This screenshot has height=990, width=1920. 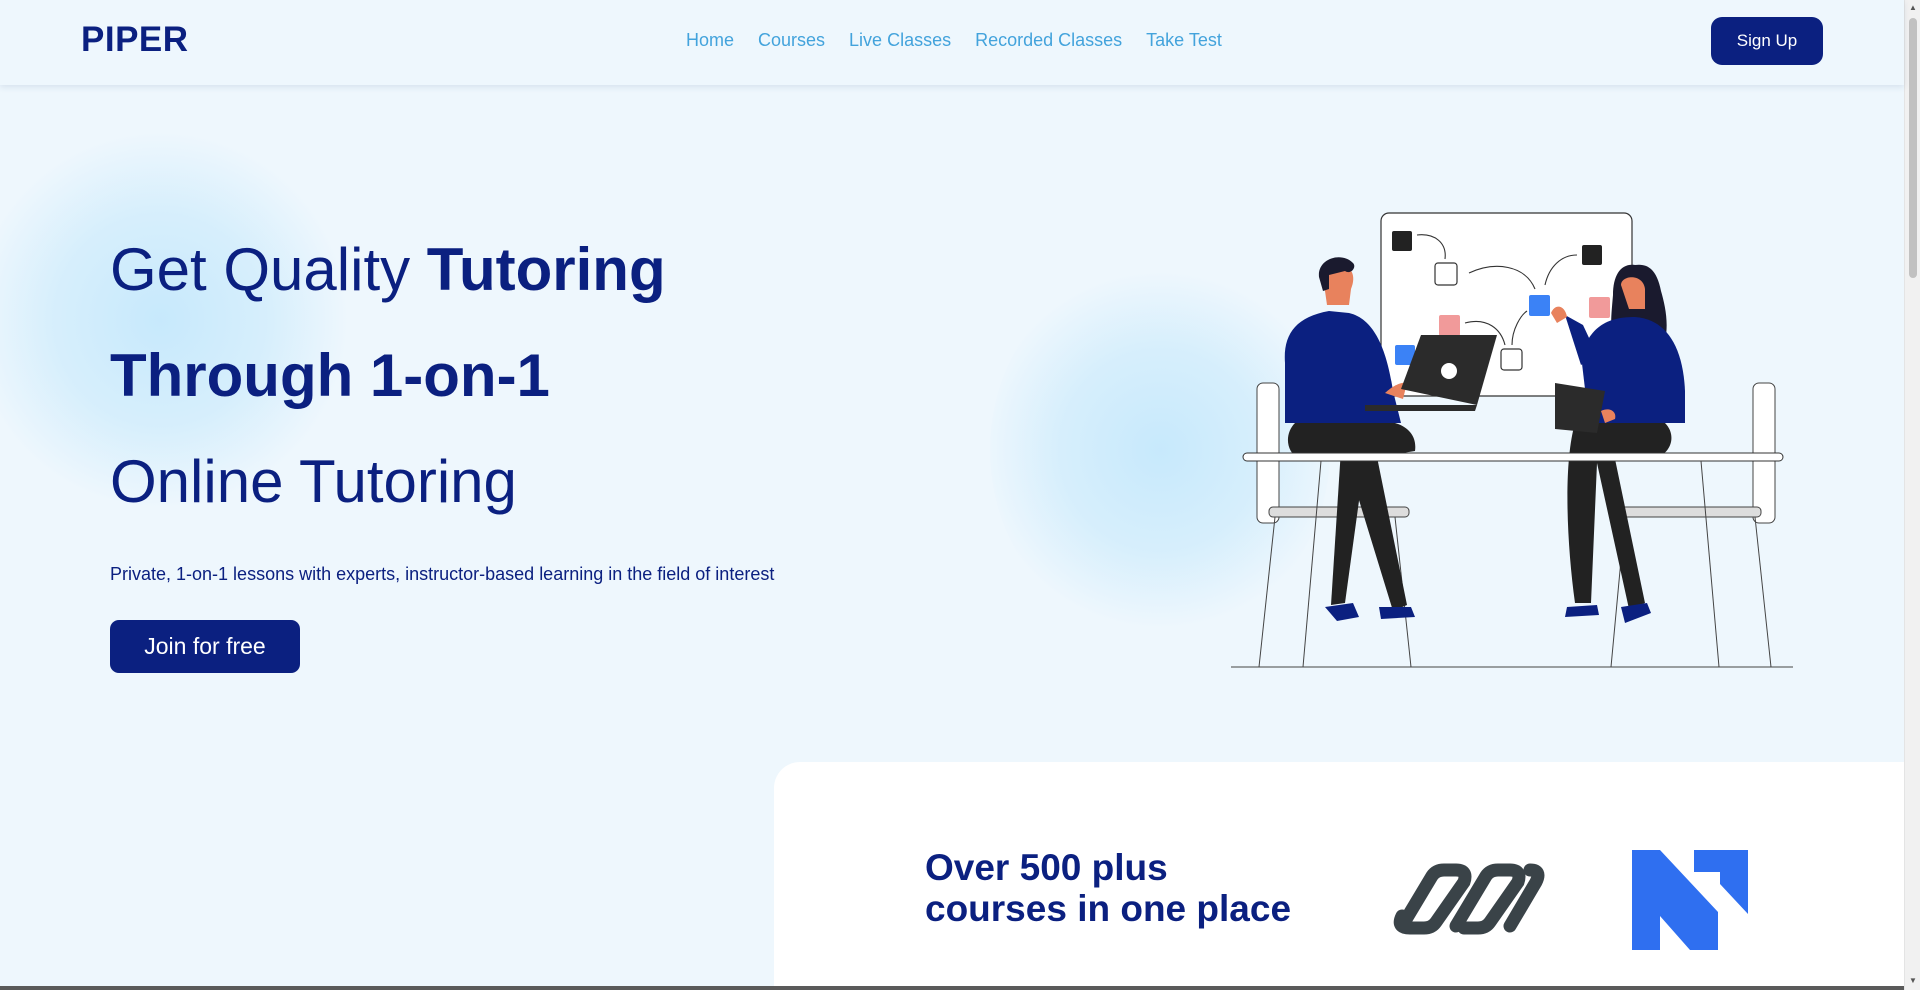 I want to click on hero-heading-regular: Get Quality, so click(x=268, y=269).